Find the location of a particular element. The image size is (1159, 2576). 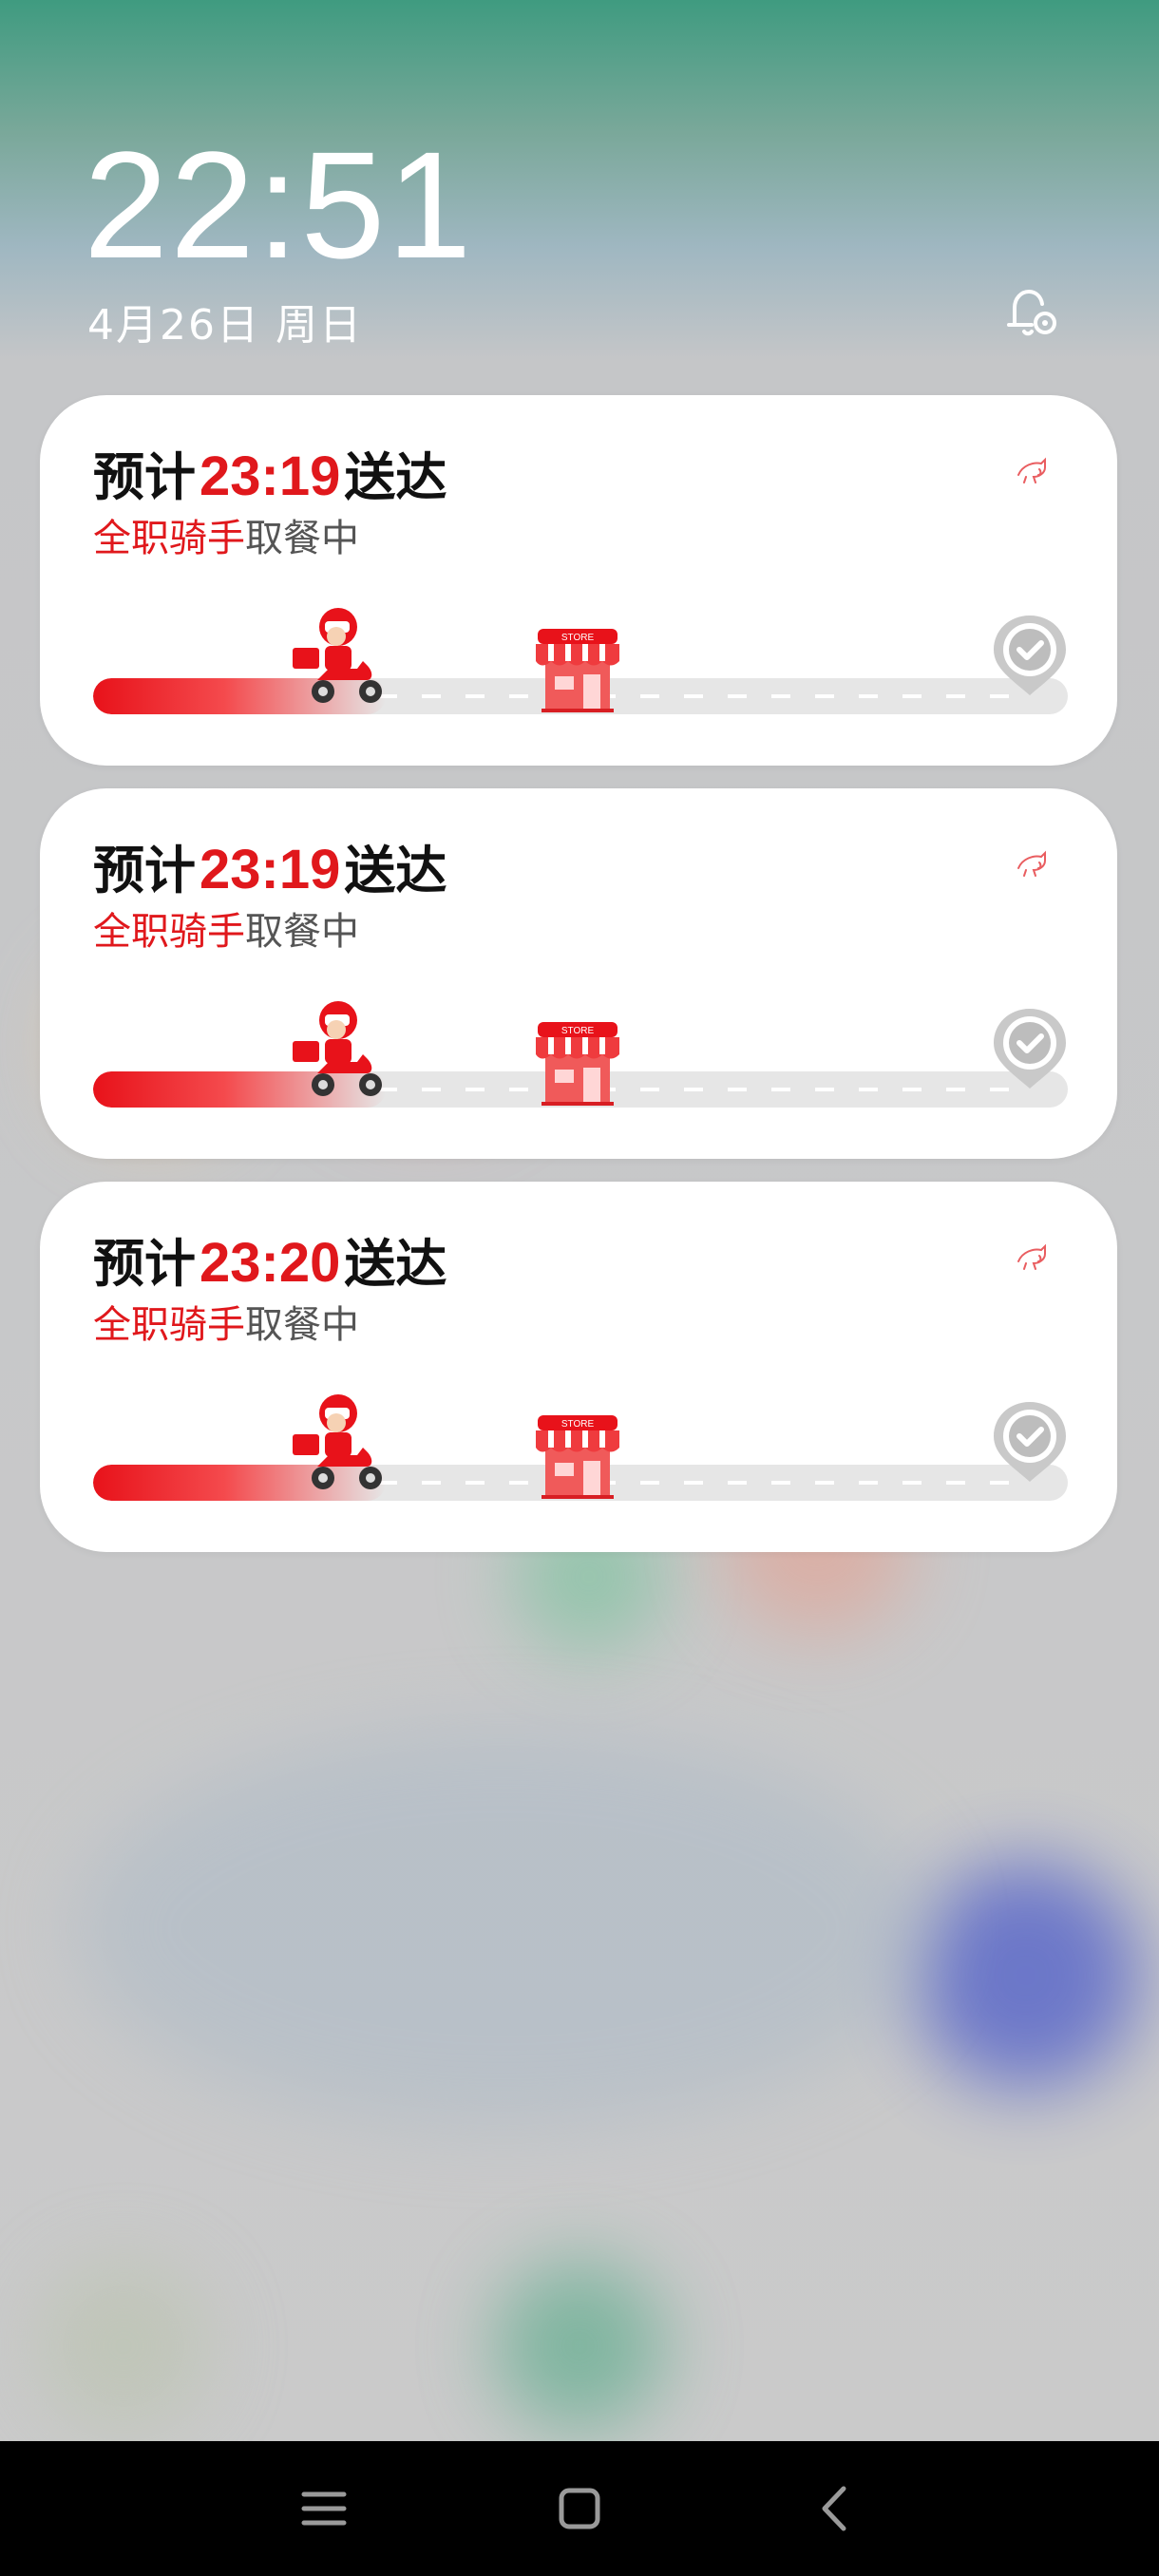

home-square-icon is located at coordinates (579, 2508).